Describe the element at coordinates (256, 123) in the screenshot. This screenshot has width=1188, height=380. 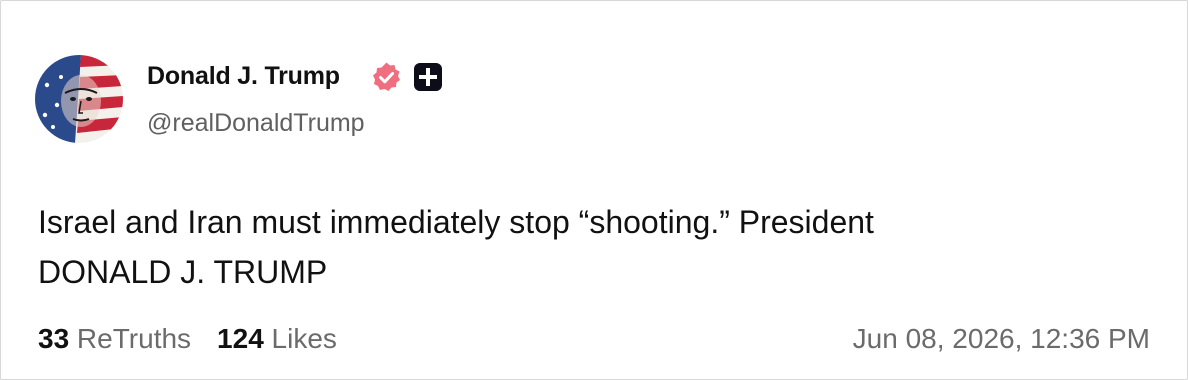
I see `author-handle: @realDonaldTrump` at that location.